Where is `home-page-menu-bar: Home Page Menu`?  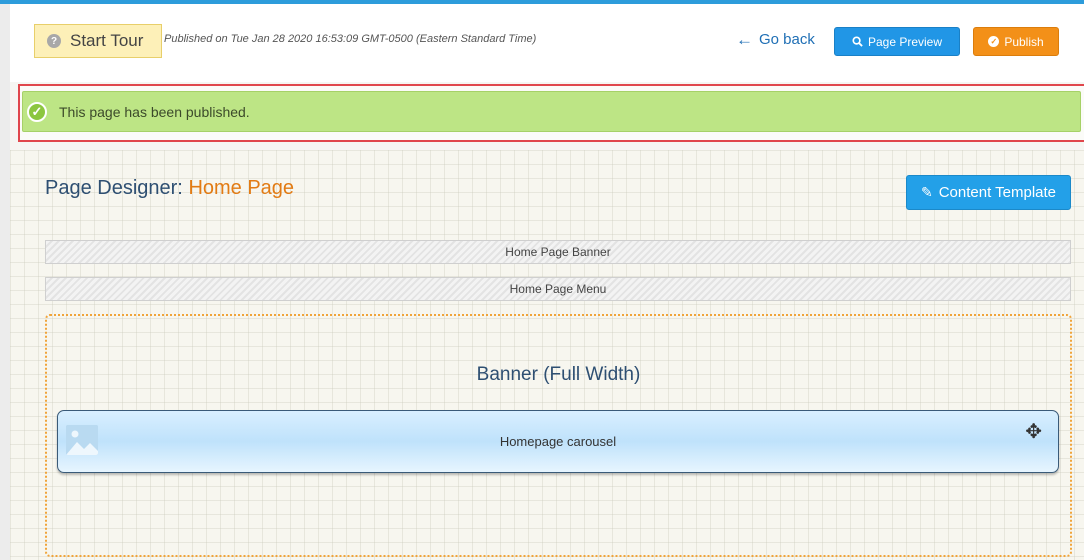
home-page-menu-bar: Home Page Menu is located at coordinates (558, 289).